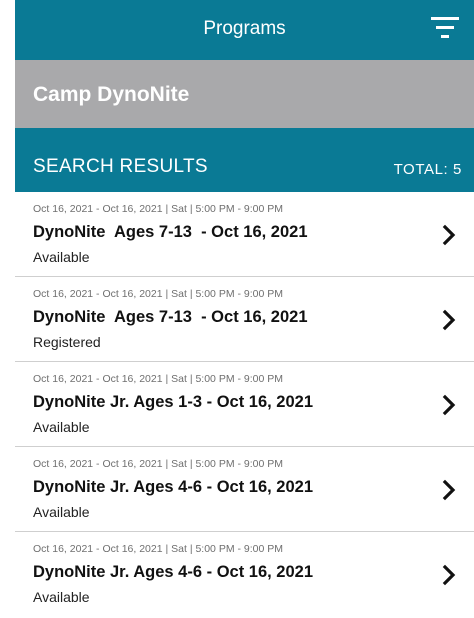 Image resolution: width=474 pixels, height=618 pixels. I want to click on page-title: Programs, so click(244, 28).